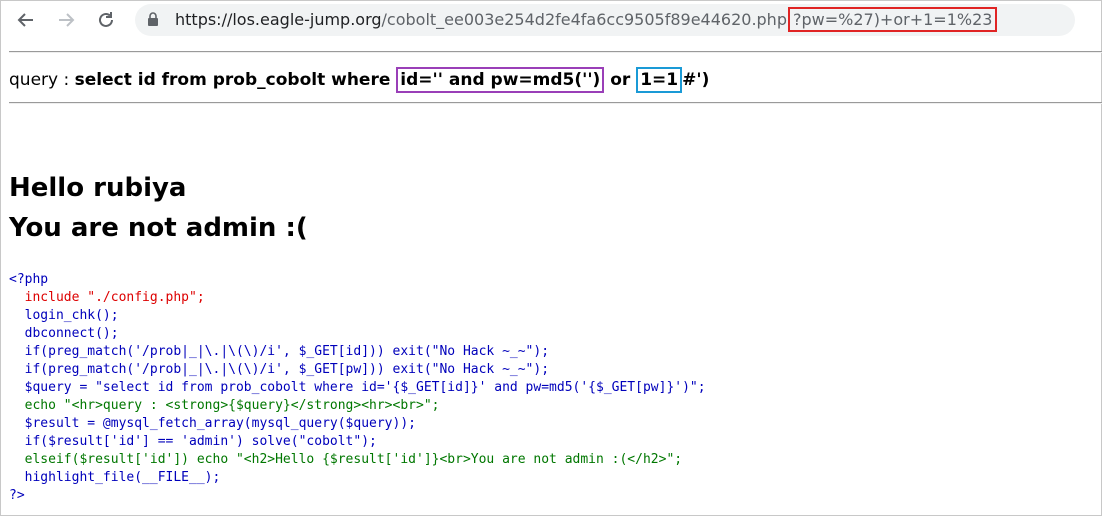 Image resolution: width=1102 pixels, height=516 pixels. I want to click on query-highlight-condition: 1=1, so click(659, 80).